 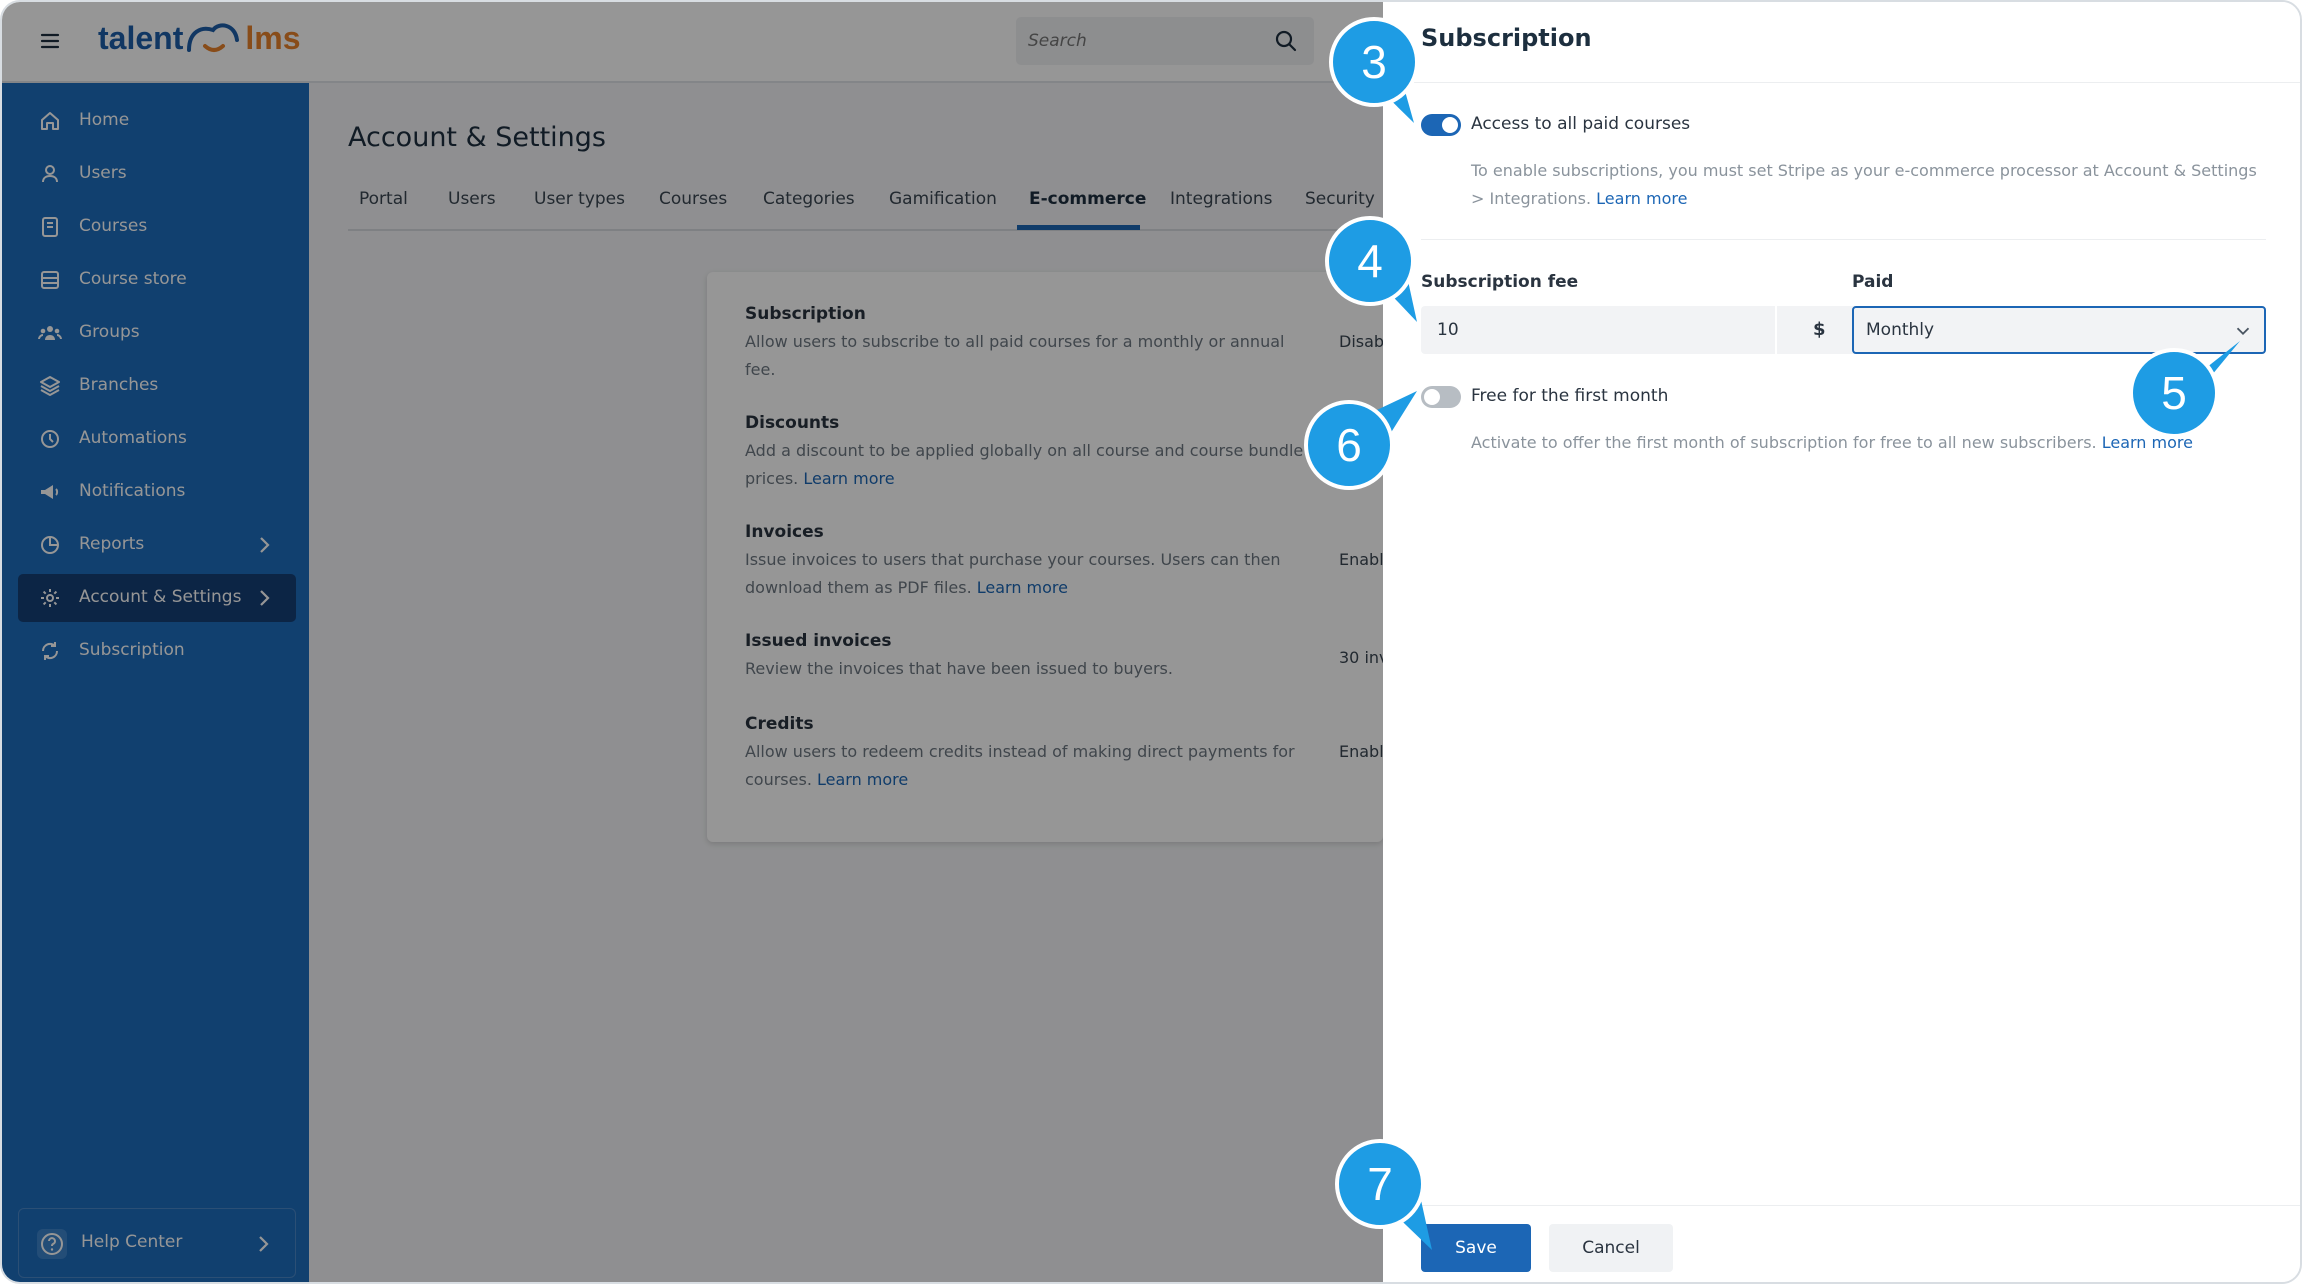 I want to click on toggle-knob, so click(x=1432, y=397).